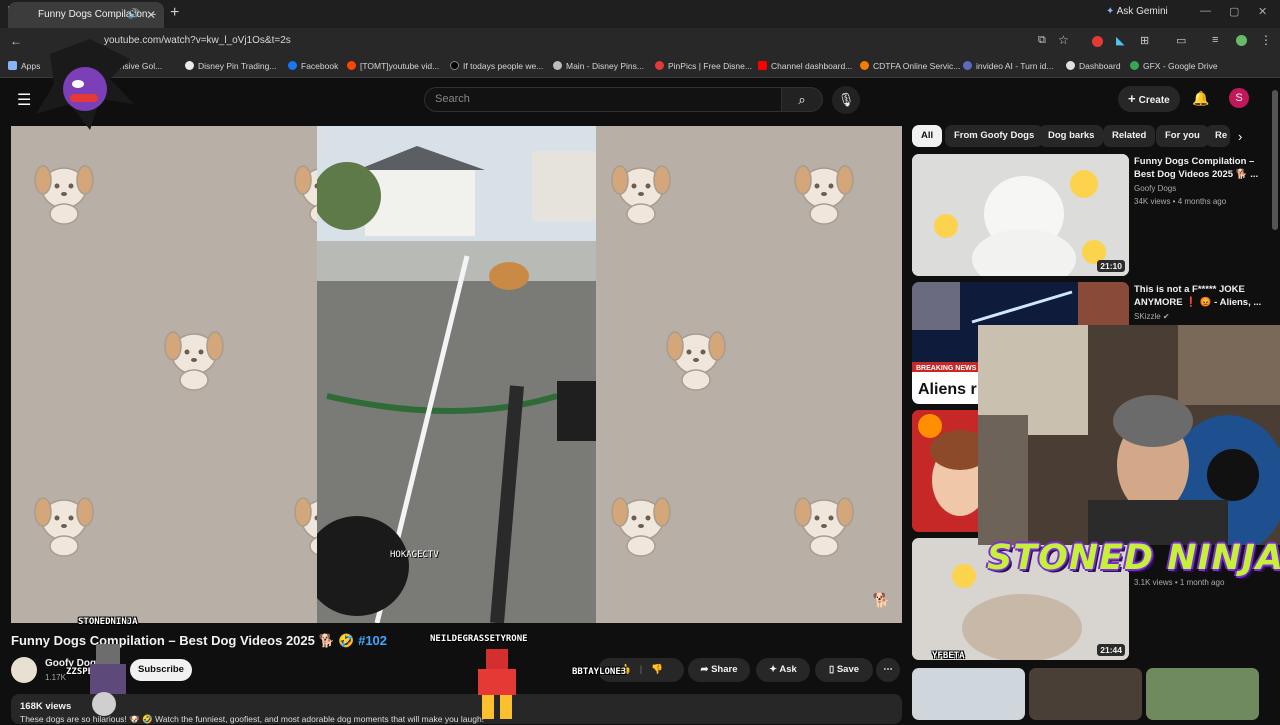  I want to click on save-playlist-icon: ▯, so click(831, 669).